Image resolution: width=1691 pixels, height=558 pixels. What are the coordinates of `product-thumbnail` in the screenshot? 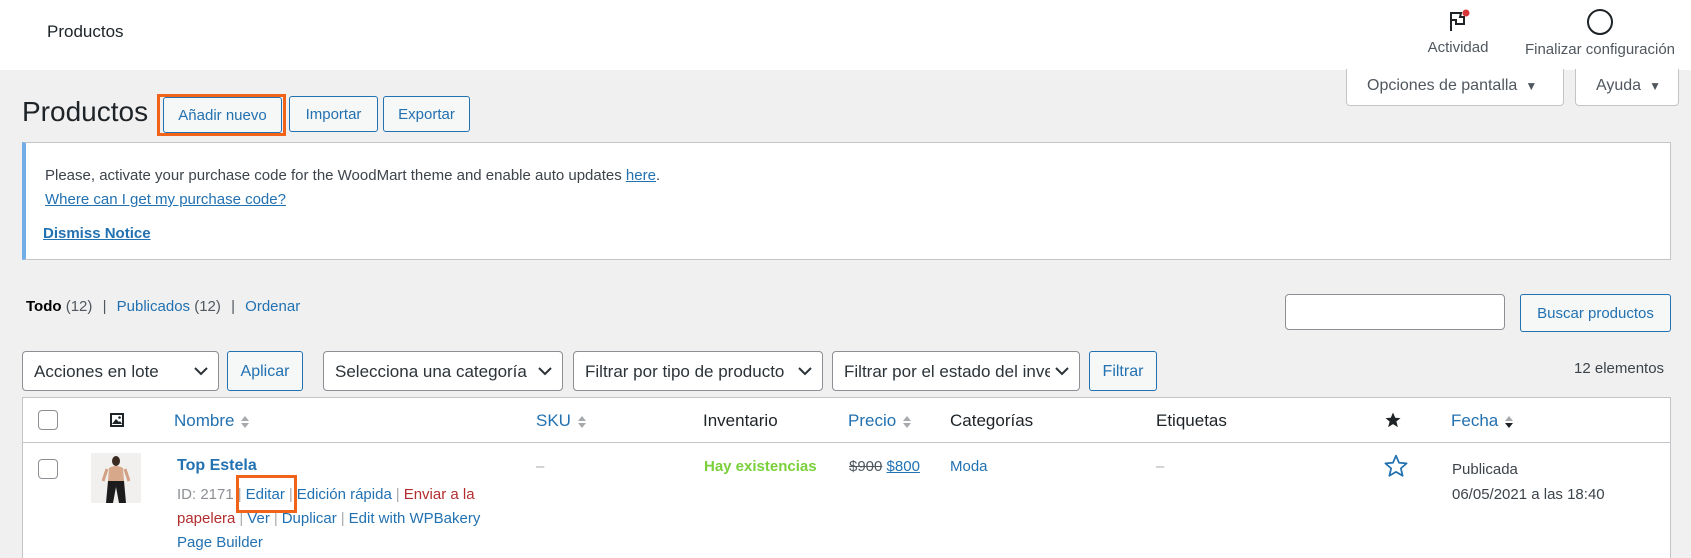 It's located at (116, 478).